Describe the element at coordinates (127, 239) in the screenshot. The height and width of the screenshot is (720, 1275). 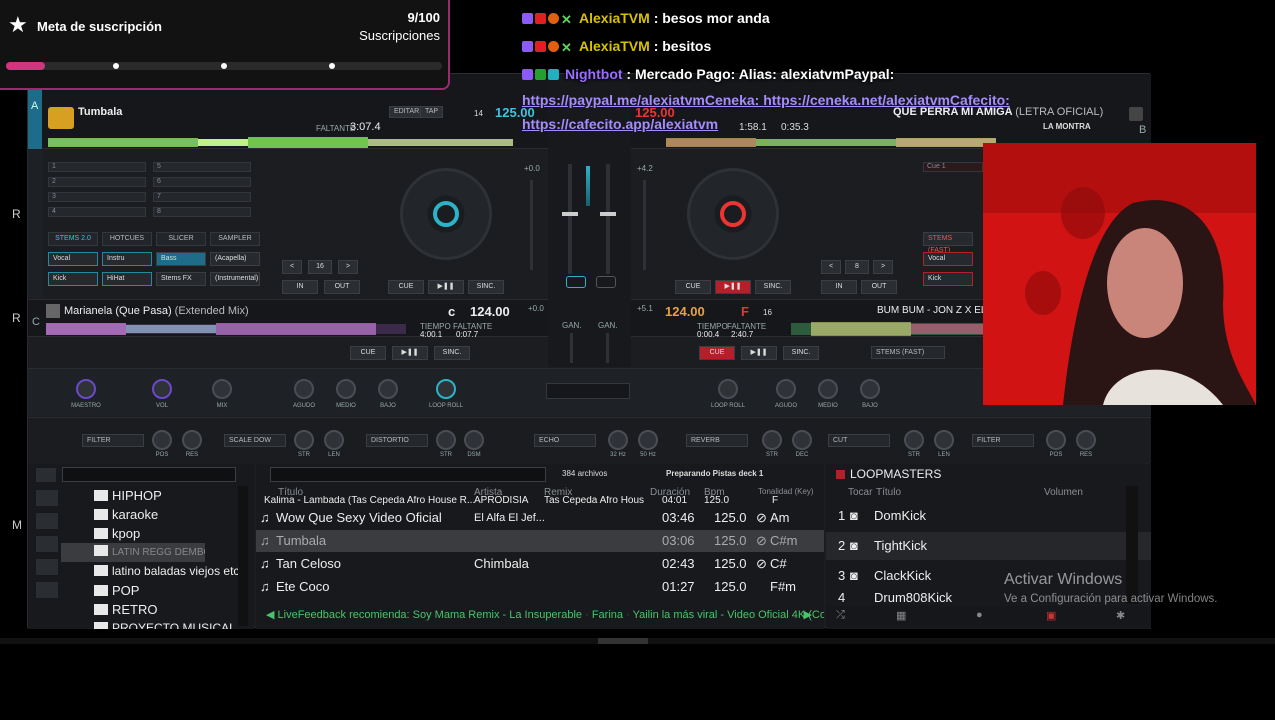
I see `tab-hotcues: HOTCUES` at that location.